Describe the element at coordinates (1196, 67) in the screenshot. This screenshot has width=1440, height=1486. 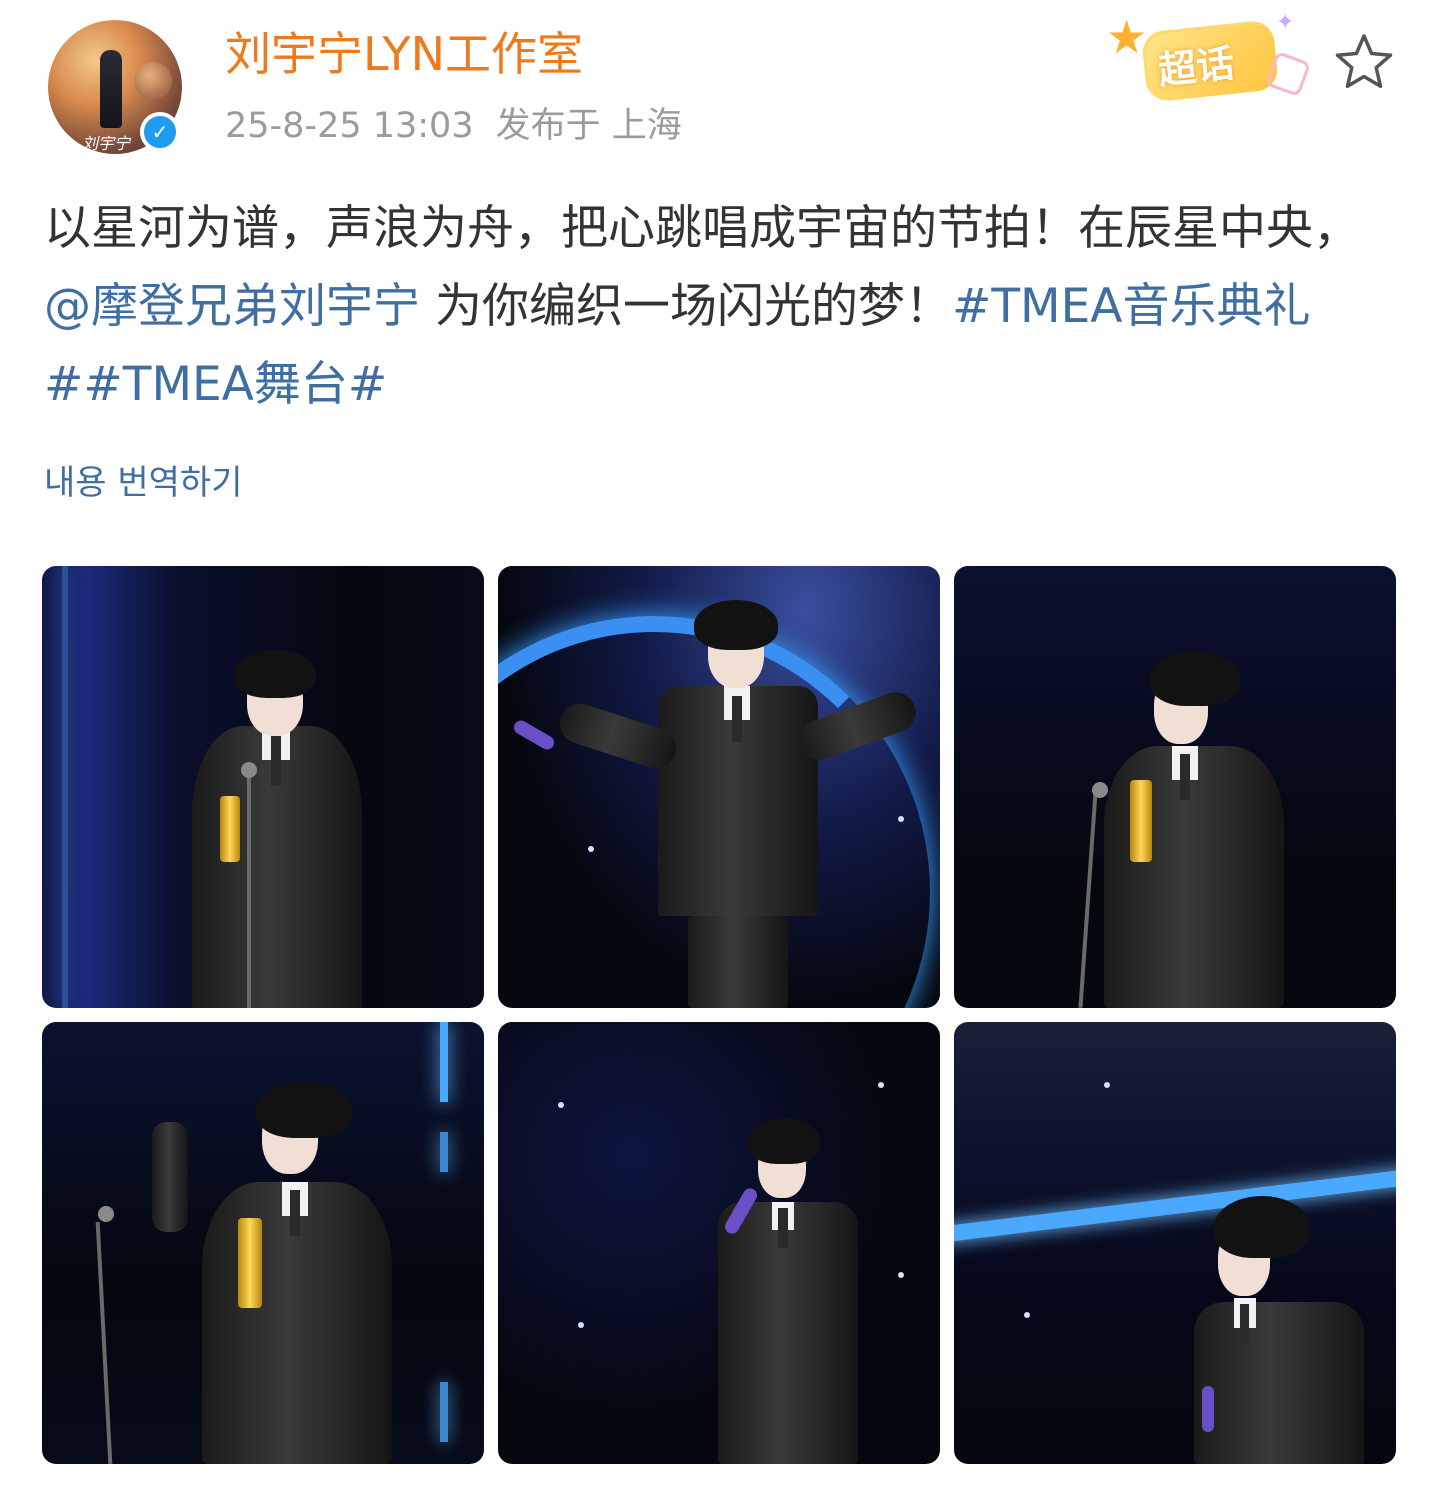
I see `supertopic-label: 超话` at that location.